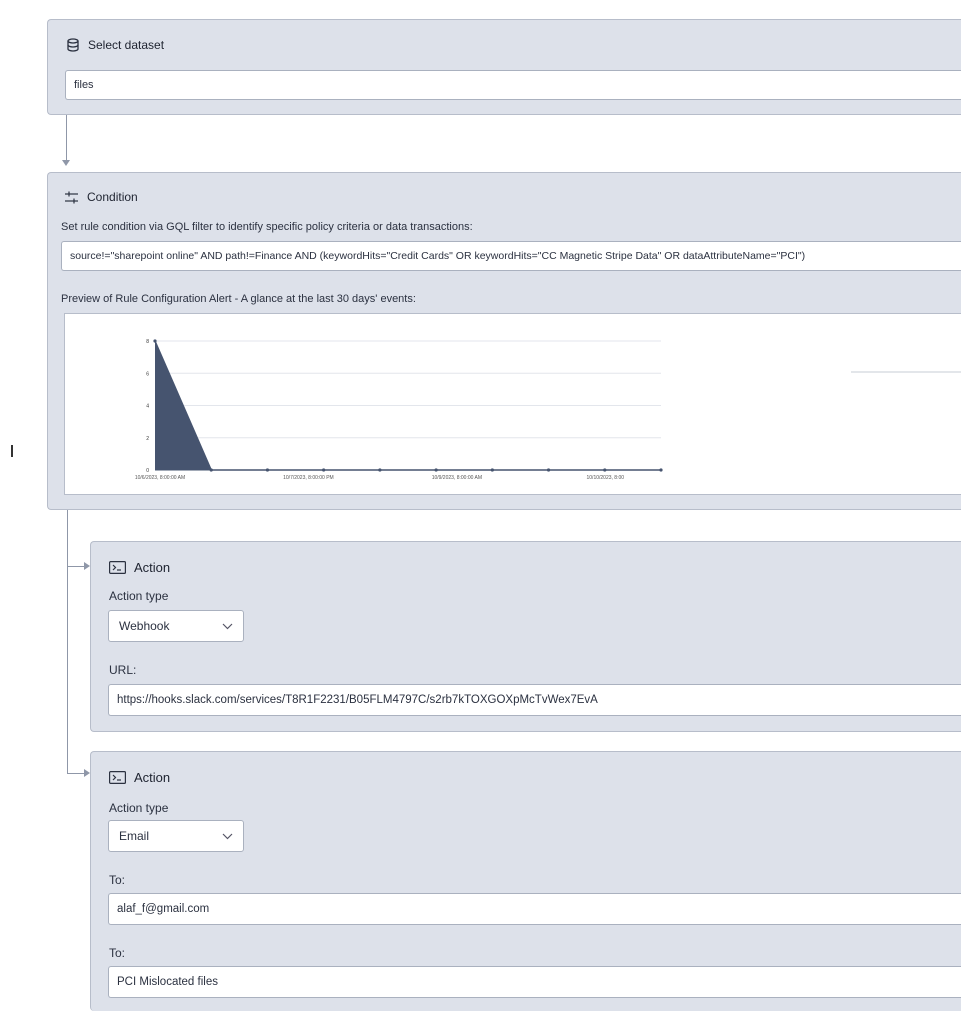  I want to click on connector-line, so click(66, 139).